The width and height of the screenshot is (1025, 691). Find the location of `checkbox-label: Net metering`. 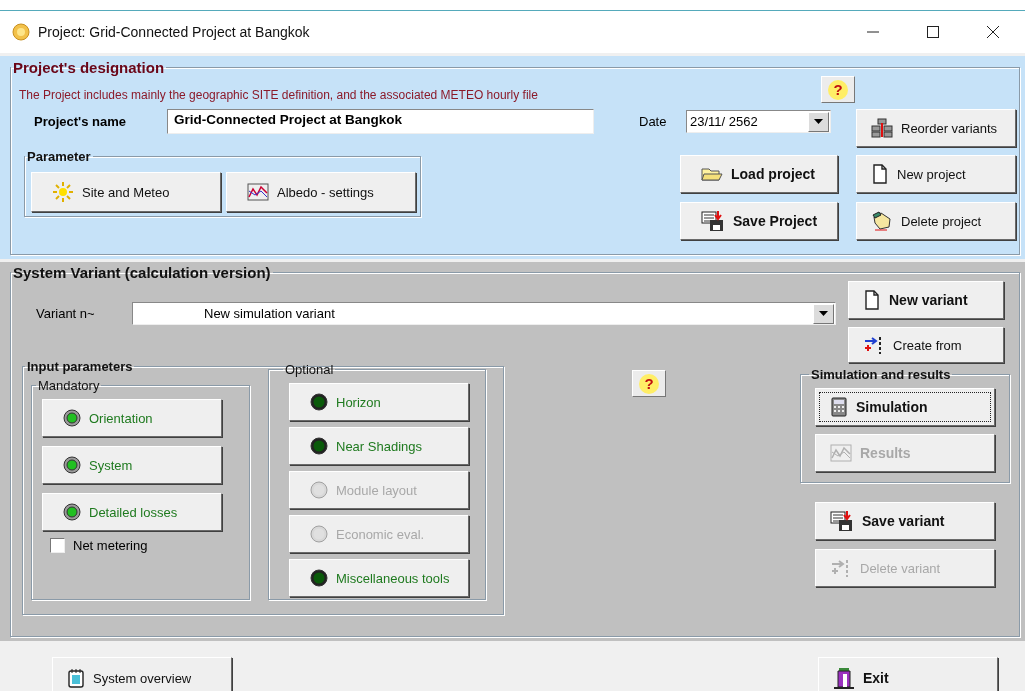

checkbox-label: Net metering is located at coordinates (110, 545).